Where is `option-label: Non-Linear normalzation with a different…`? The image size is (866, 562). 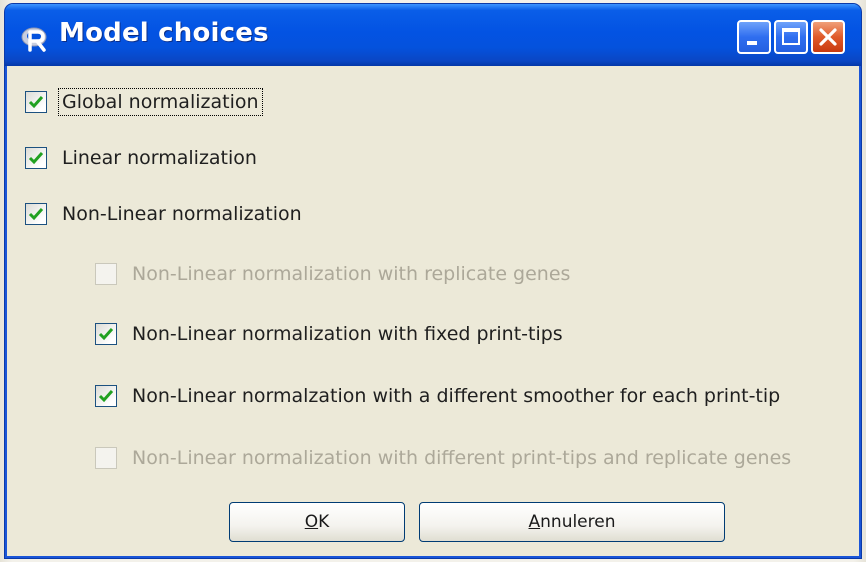
option-label: Non-Linear normalzation with a different… is located at coordinates (456, 396).